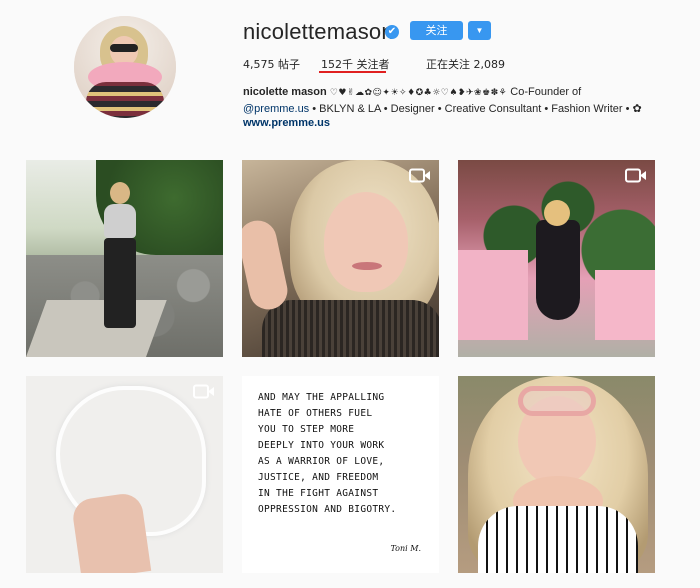 The height and width of the screenshot is (588, 700). What do you see at coordinates (271, 64) in the screenshot?
I see `posts-count: 4,575 帖子` at bounding box center [271, 64].